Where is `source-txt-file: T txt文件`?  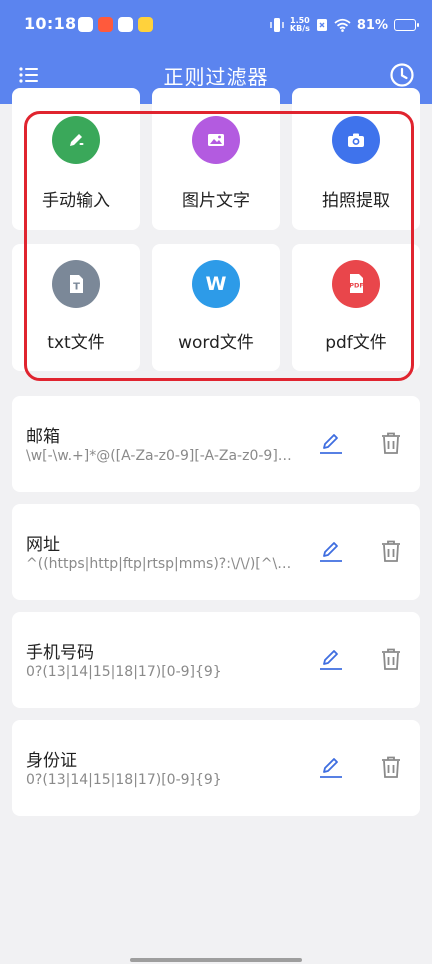
source-txt-file: T txt文件 is located at coordinates (76, 307).